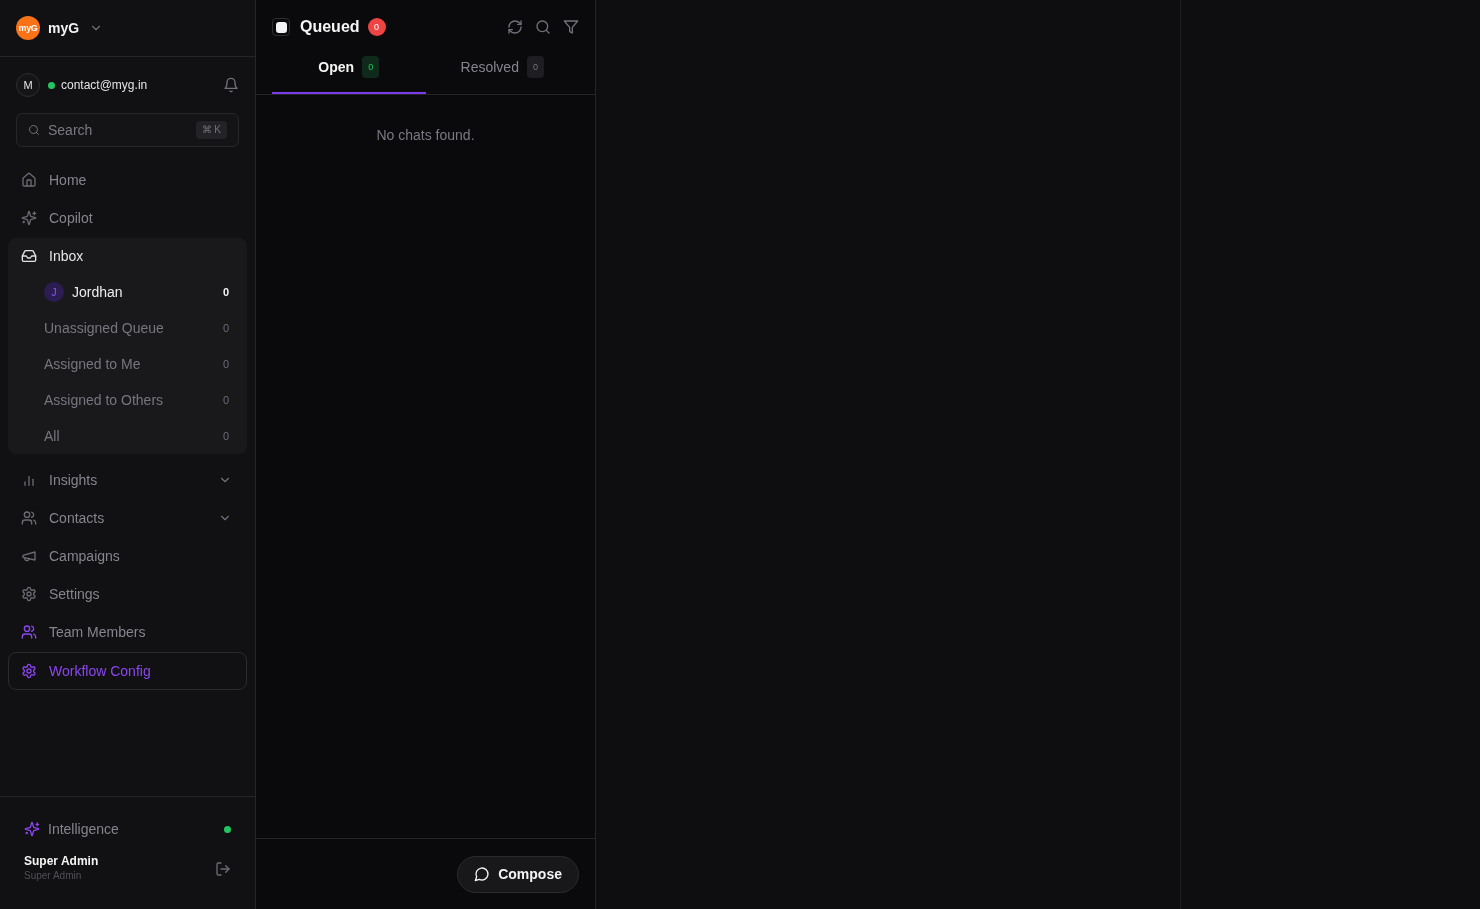 The width and height of the screenshot is (1480, 909). Describe the element at coordinates (133, 292) in the screenshot. I see `sub-nav-item: J Jordhan` at that location.